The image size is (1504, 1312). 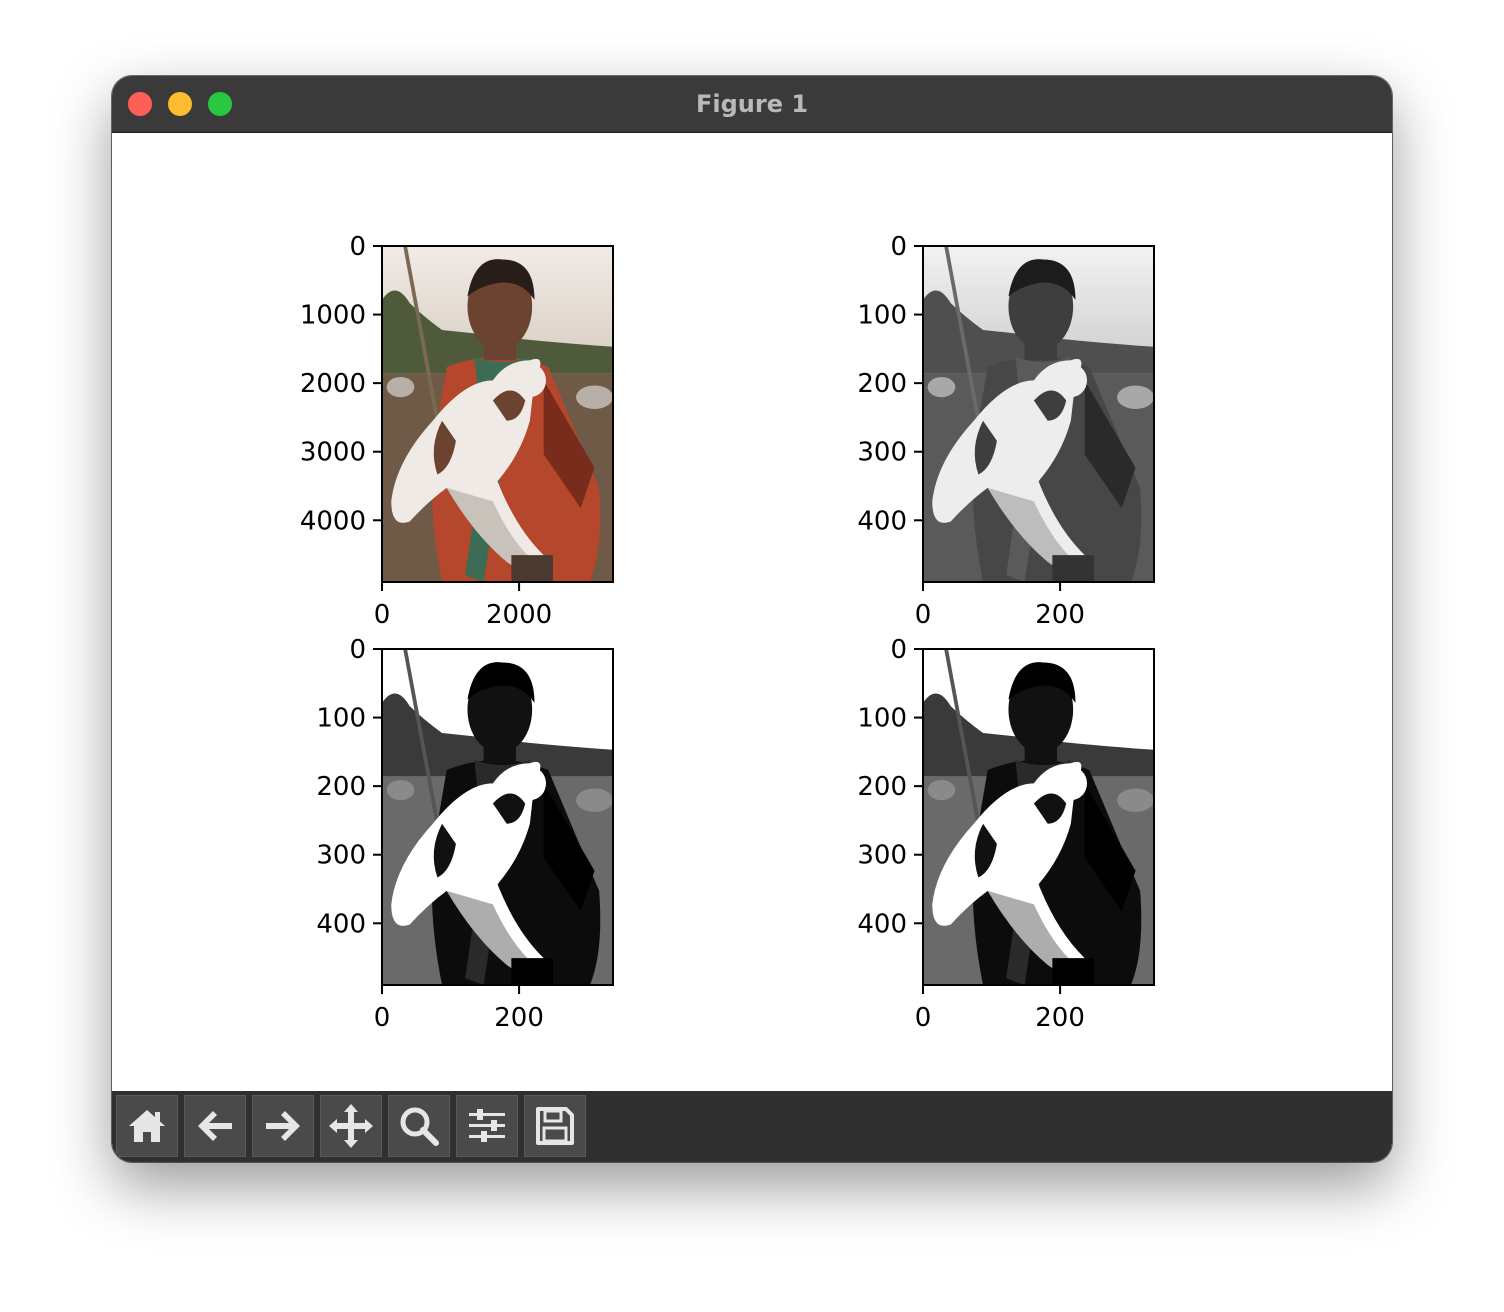 I want to click on home-icon, so click(x=147, y=1126).